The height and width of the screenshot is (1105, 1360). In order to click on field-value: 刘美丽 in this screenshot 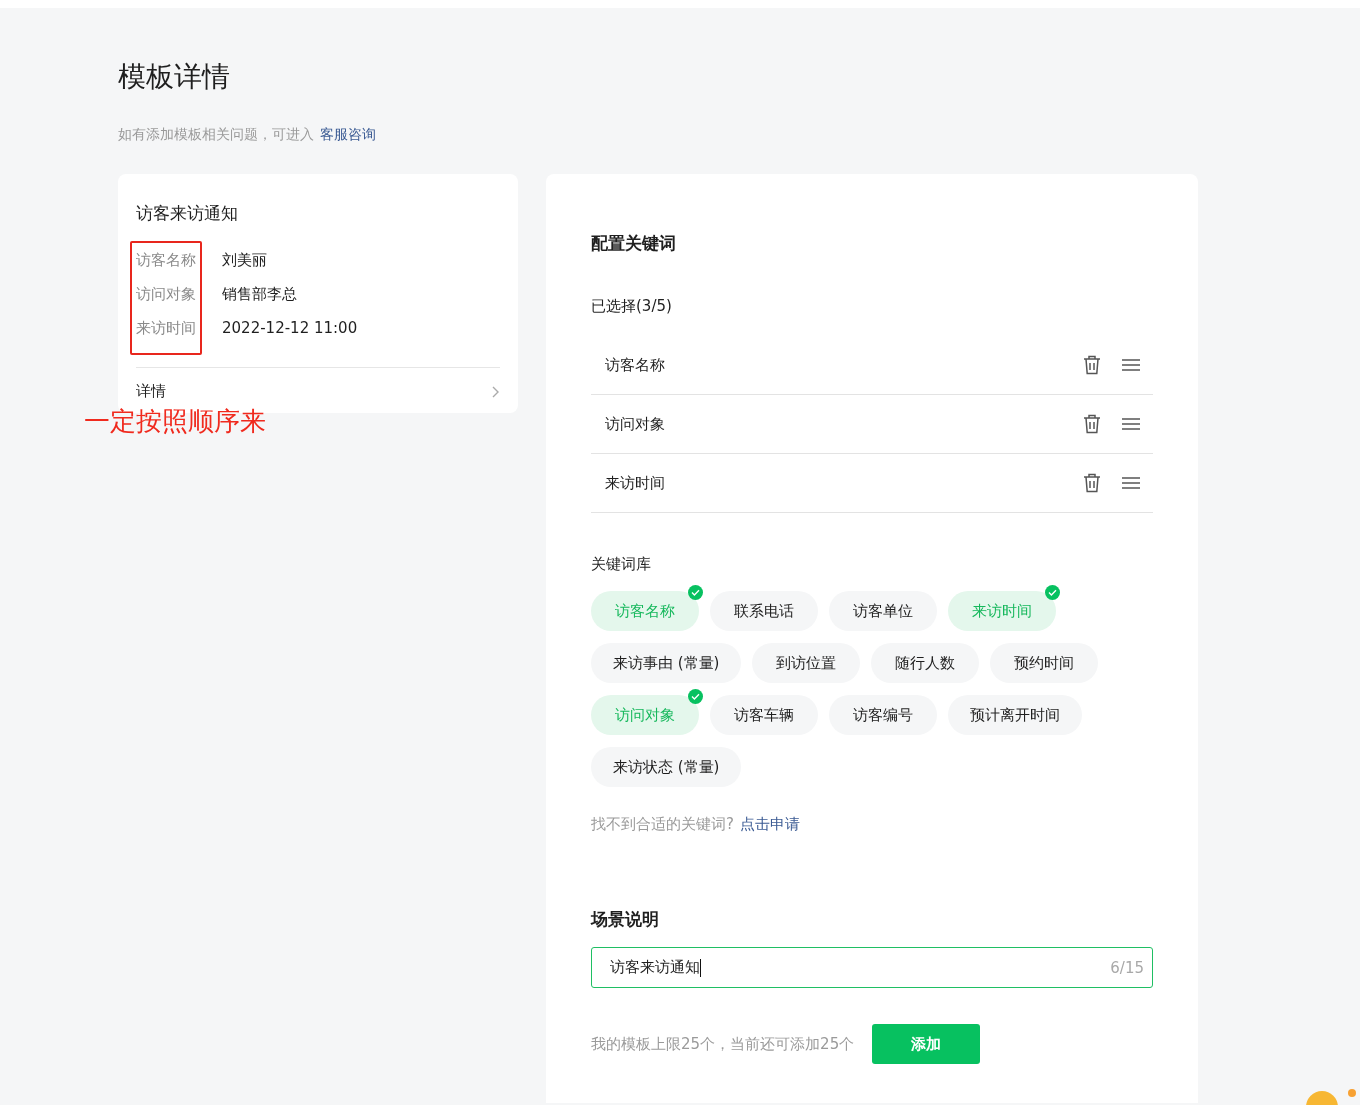, I will do `click(245, 260)`.